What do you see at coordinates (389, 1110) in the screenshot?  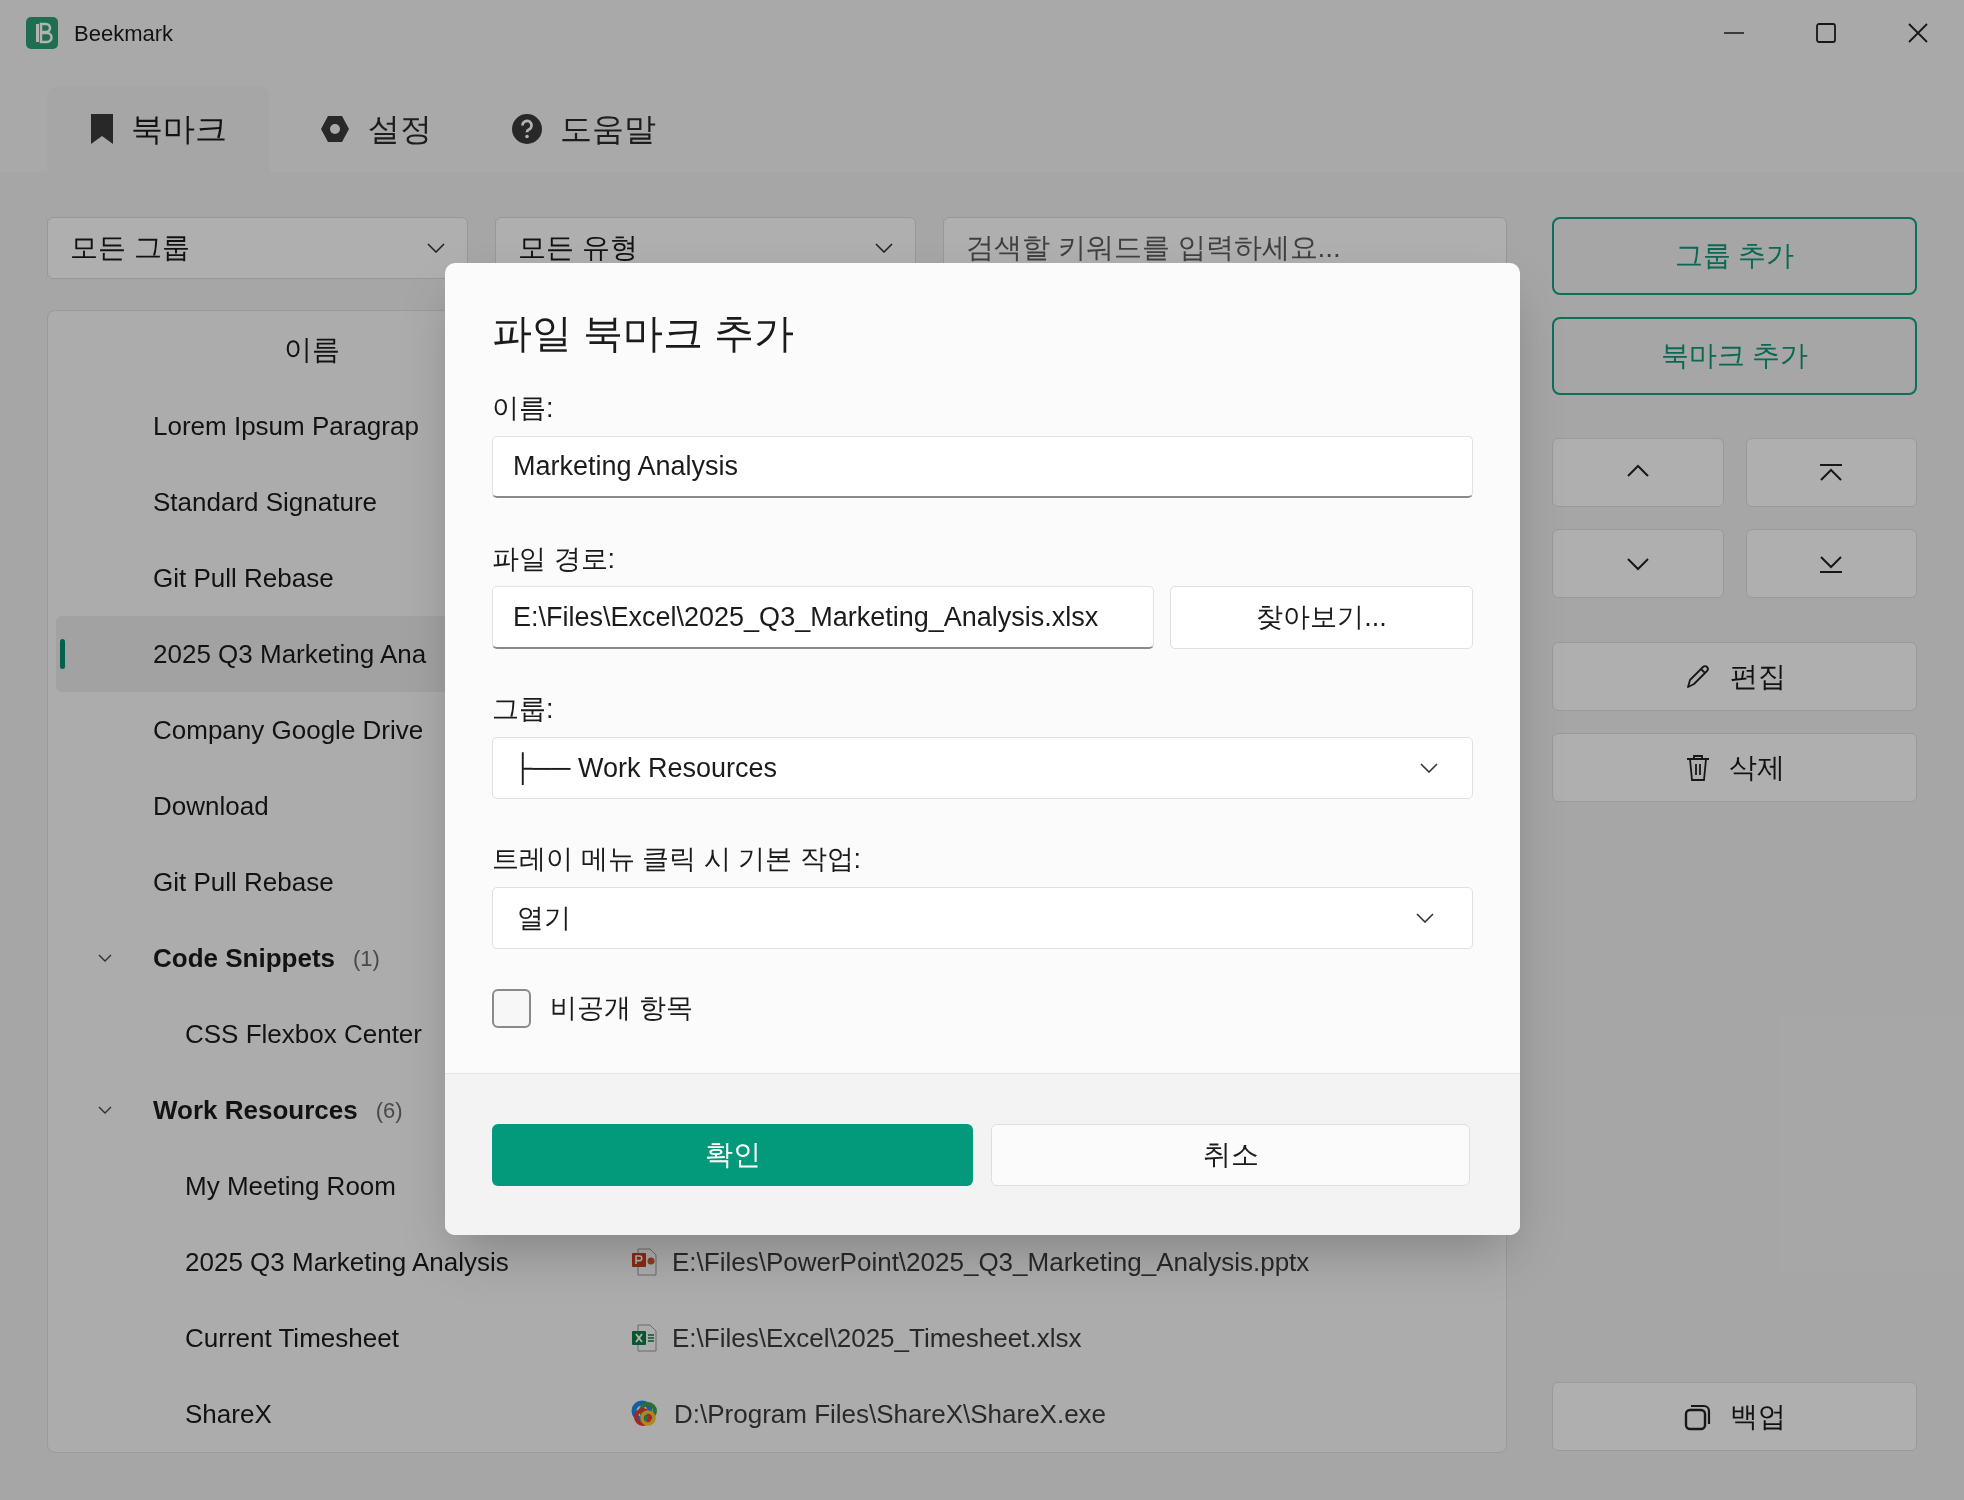 I see `item-count: (6)` at bounding box center [389, 1110].